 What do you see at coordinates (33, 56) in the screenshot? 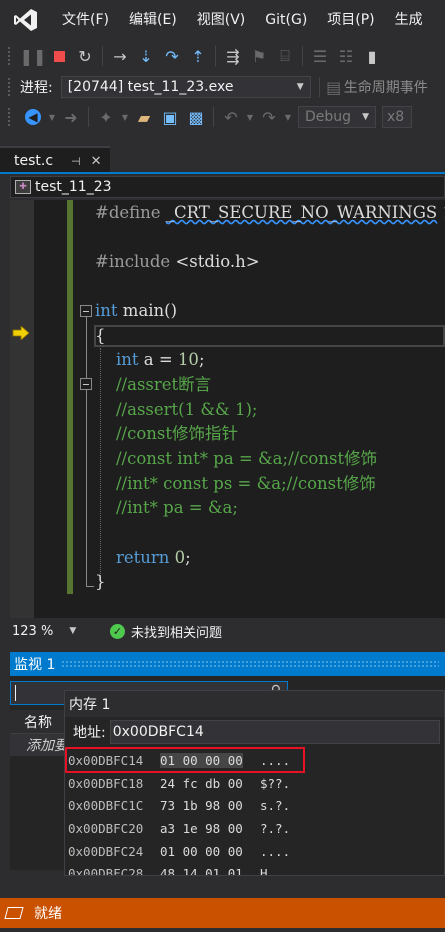
I see `pause-icon: ❚❚` at bounding box center [33, 56].